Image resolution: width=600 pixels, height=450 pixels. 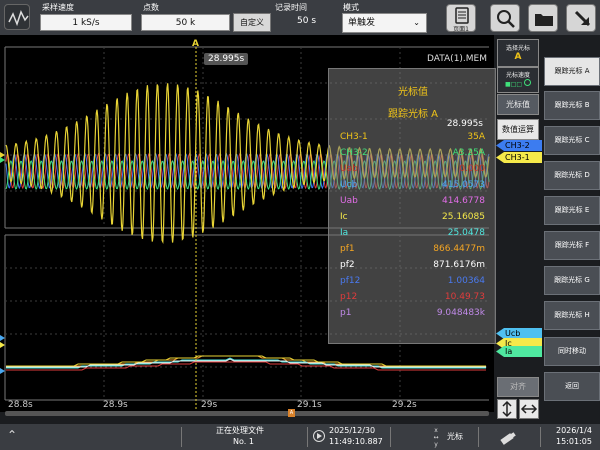 What do you see at coordinates (518, 104) in the screenshot?
I see `cursor-value-button: 光标值` at bounding box center [518, 104].